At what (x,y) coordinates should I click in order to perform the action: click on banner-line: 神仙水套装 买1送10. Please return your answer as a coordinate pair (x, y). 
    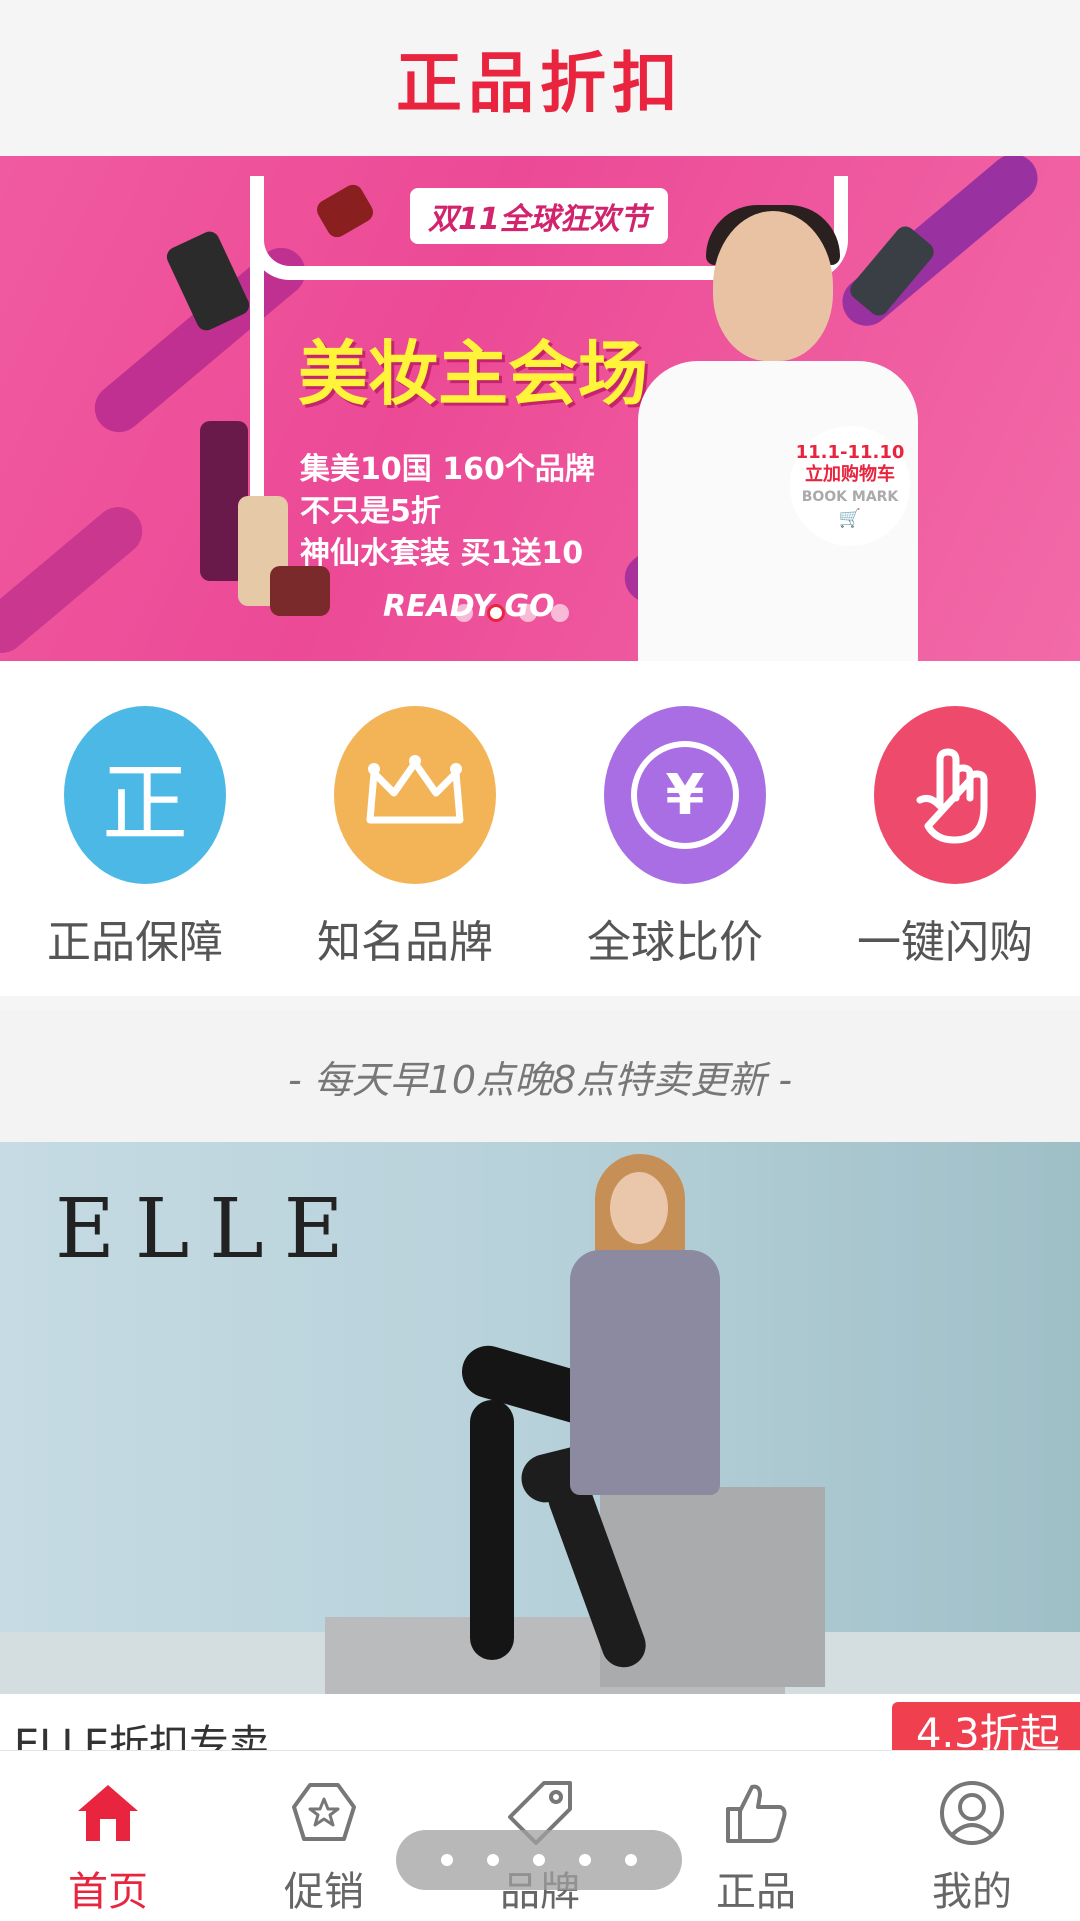
    Looking at the image, I should click on (442, 553).